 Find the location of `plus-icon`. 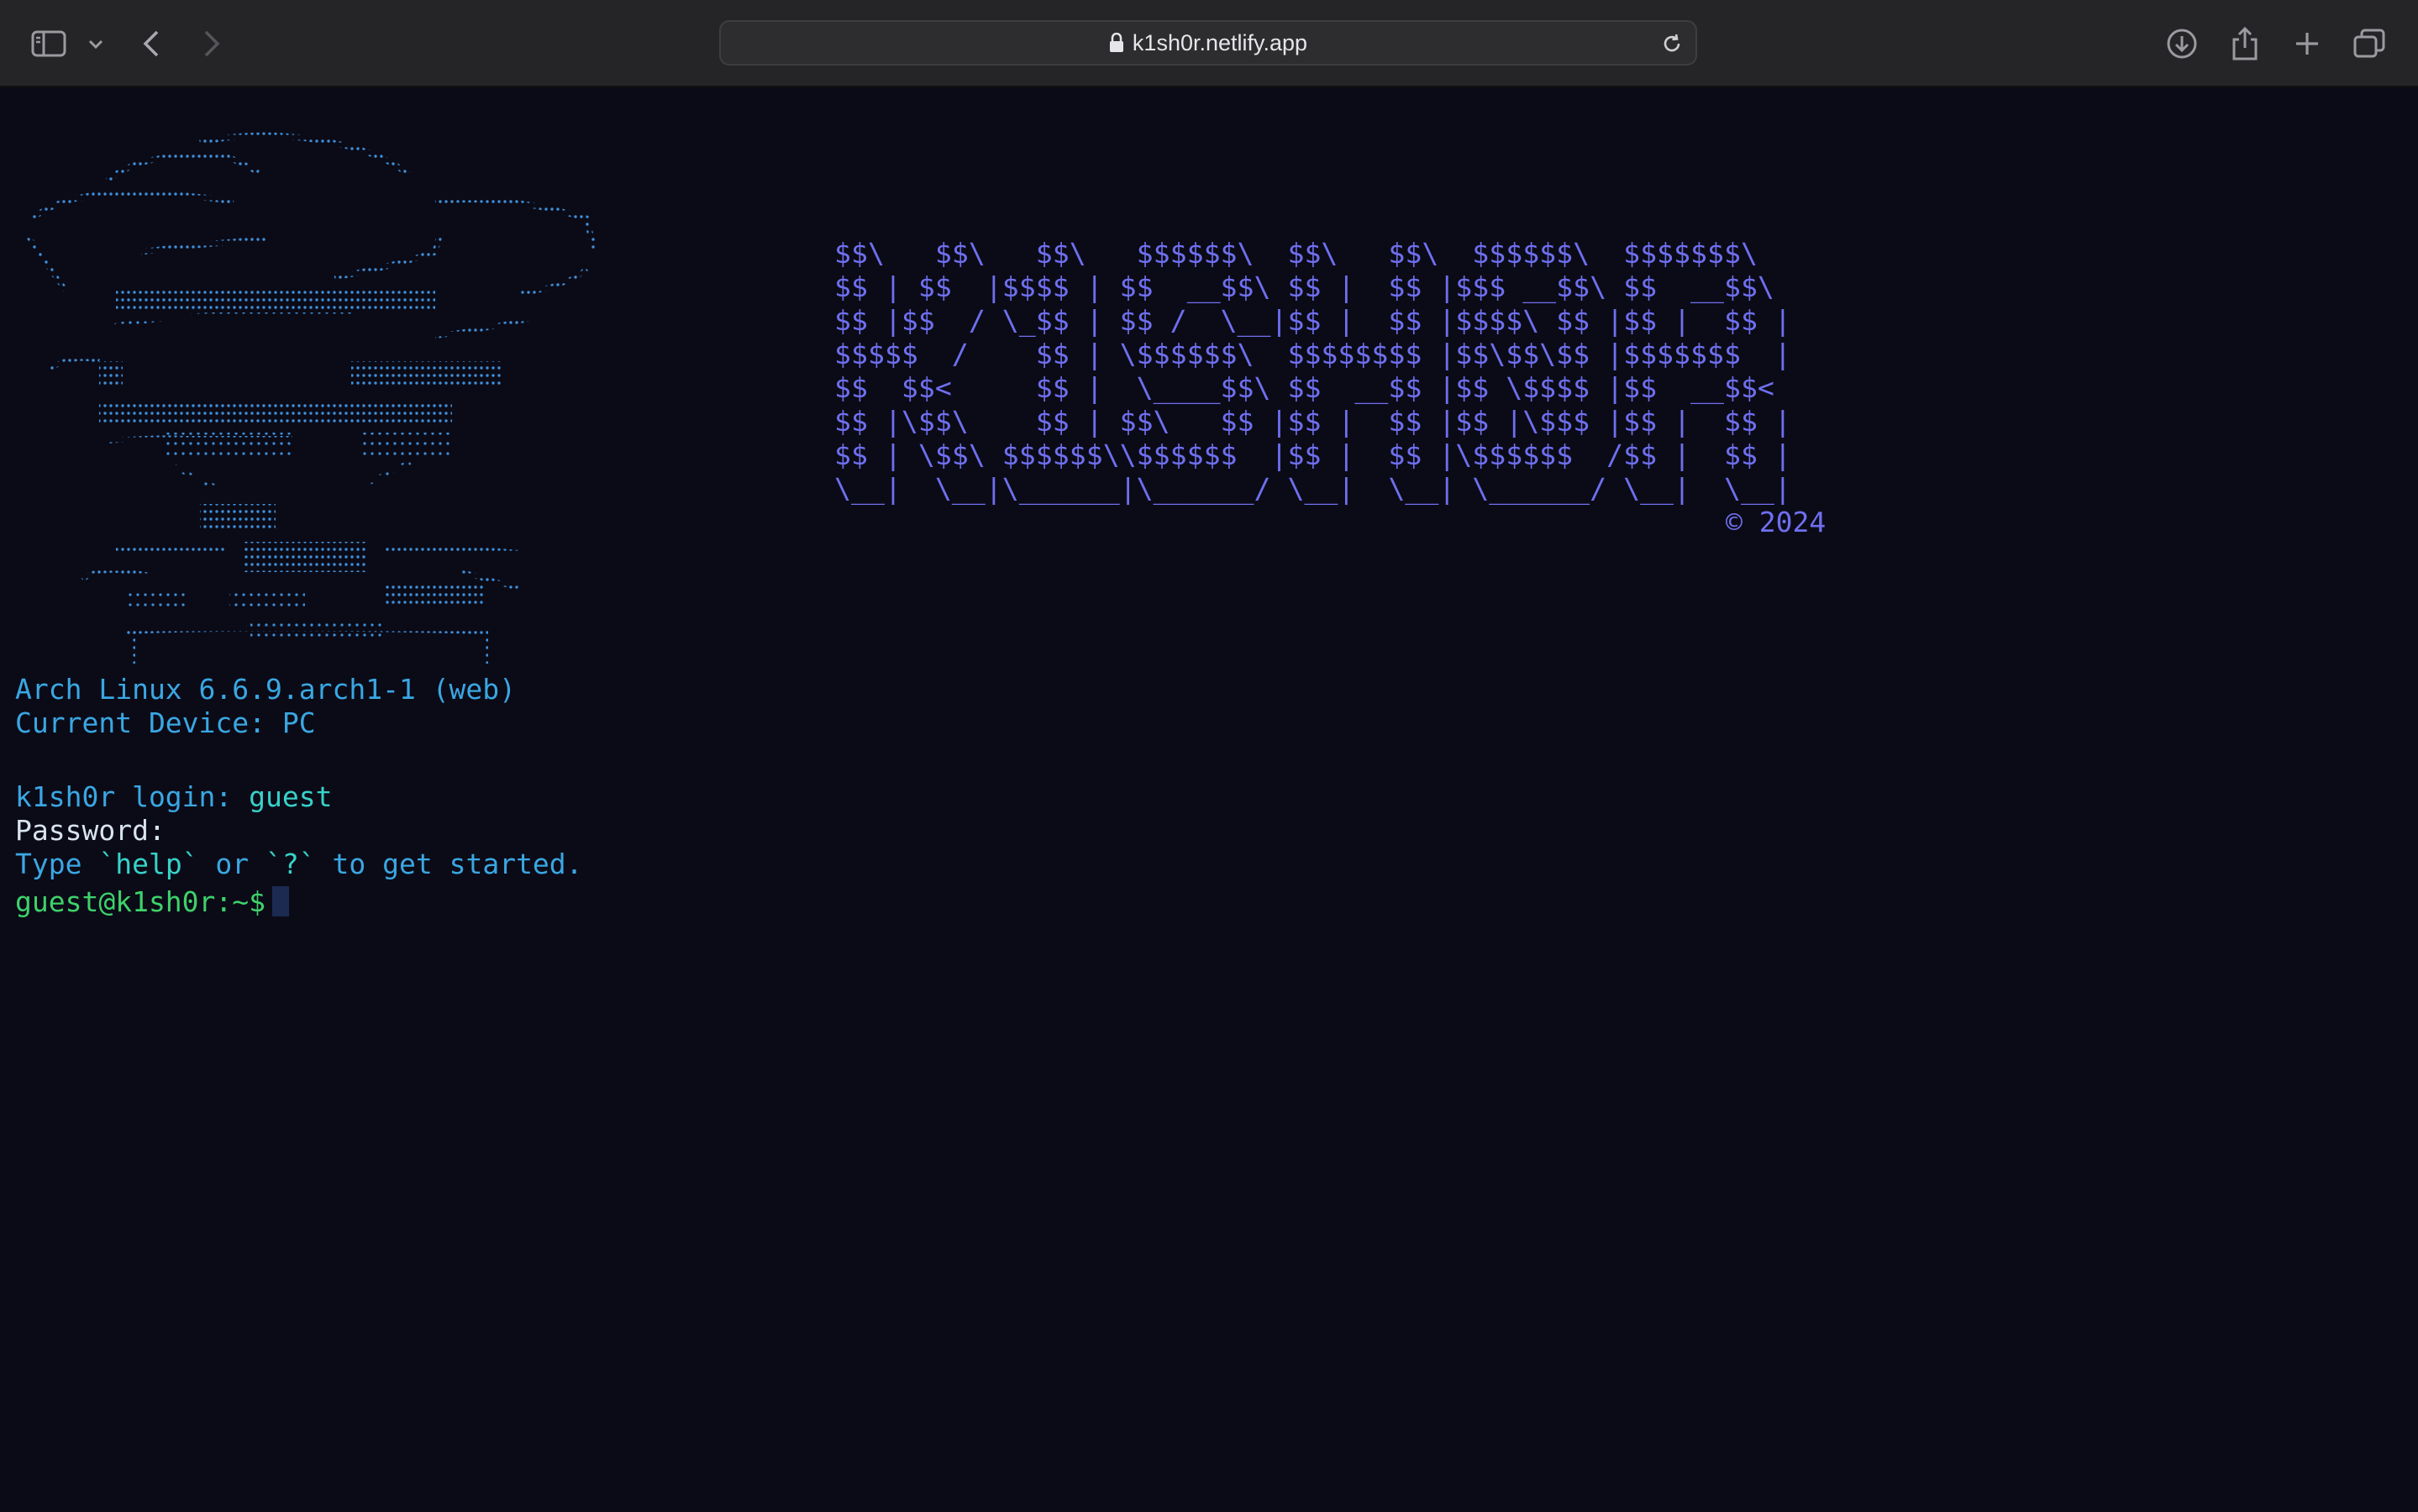

plus-icon is located at coordinates (2307, 43).